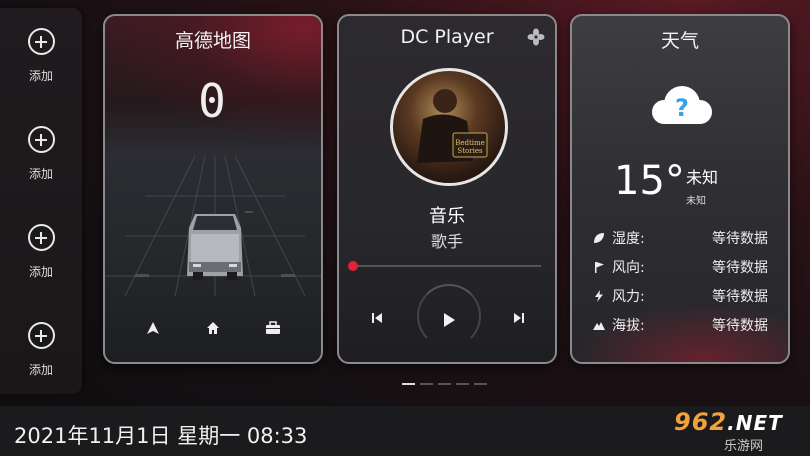 The image size is (810, 456). I want to click on playback-progress-bar, so click(444, 266).